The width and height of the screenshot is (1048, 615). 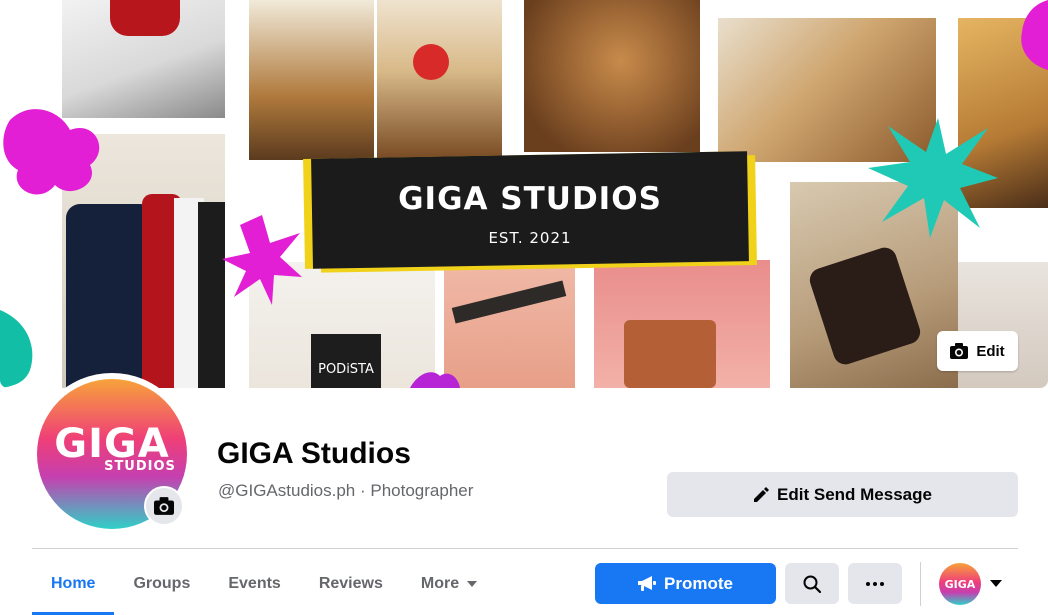 I want to click on avatar-logo-subtext: STUDIOS, so click(x=140, y=466).